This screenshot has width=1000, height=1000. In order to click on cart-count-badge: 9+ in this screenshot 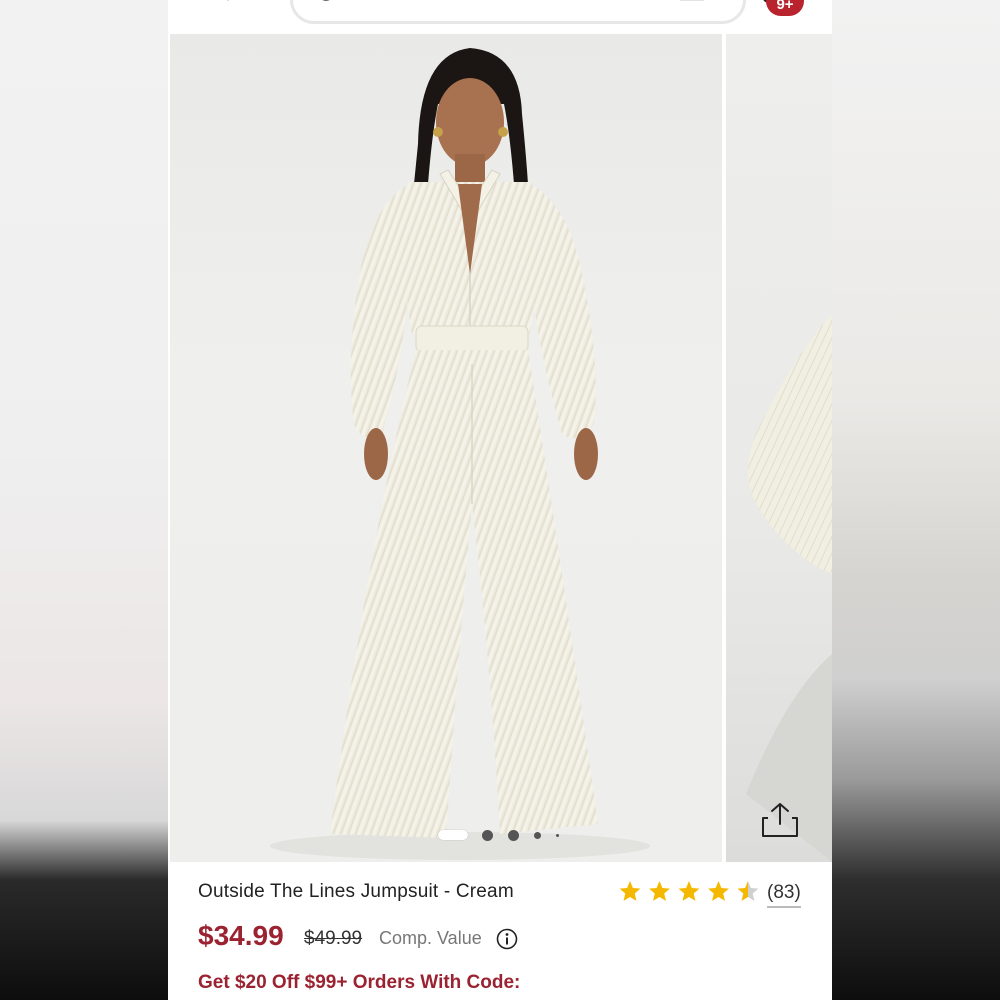, I will do `click(785, 8)`.